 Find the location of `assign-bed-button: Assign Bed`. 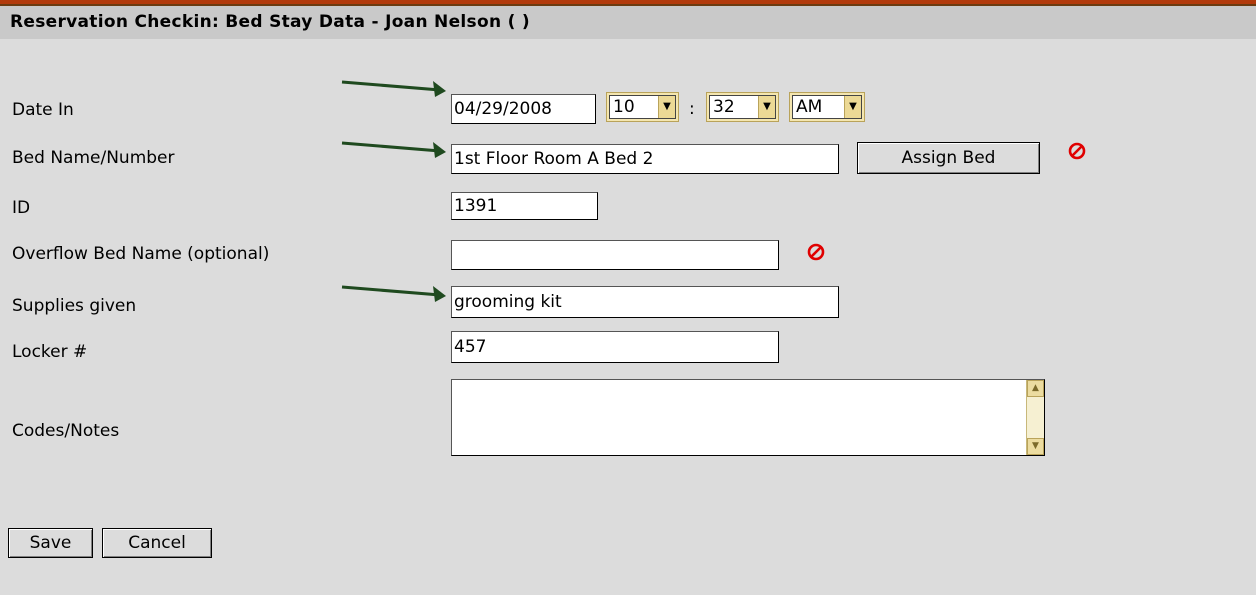

assign-bed-button: Assign Bed is located at coordinates (948, 158).